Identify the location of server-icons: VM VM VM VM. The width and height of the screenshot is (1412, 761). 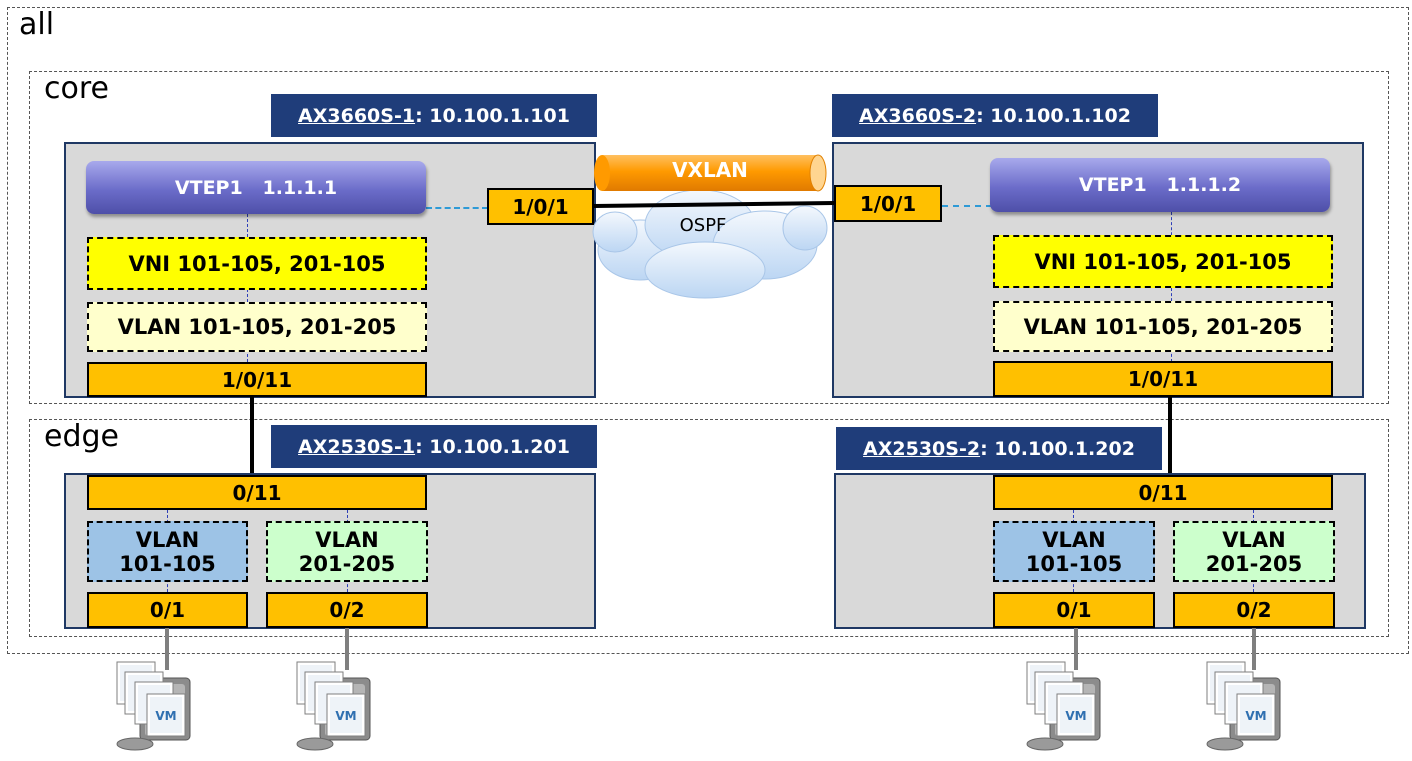
(698, 689).